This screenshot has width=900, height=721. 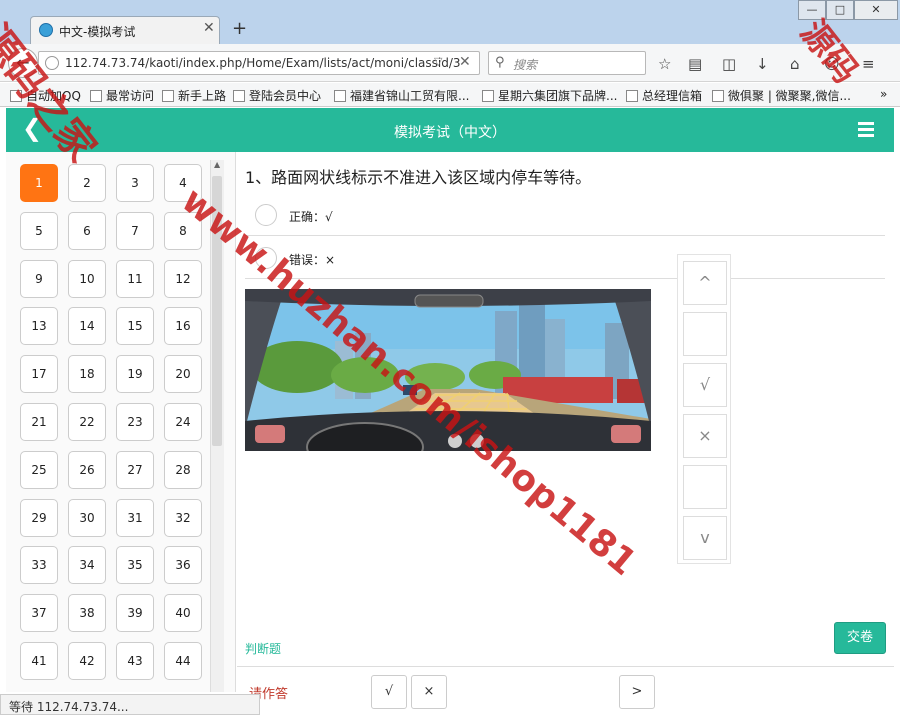 I want to click on question-image, so click(x=448, y=370).